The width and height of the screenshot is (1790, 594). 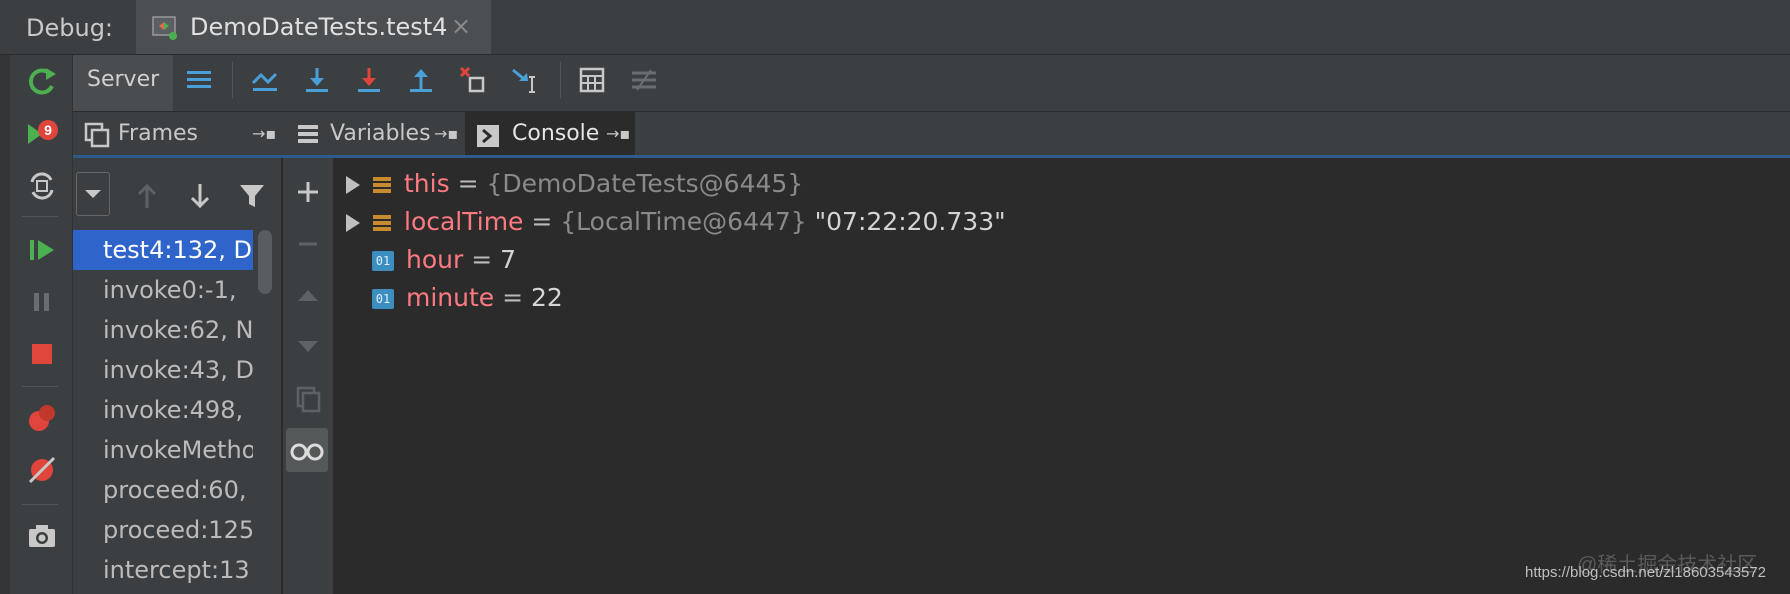 What do you see at coordinates (435, 259) in the screenshot?
I see `variable-name: hour` at bounding box center [435, 259].